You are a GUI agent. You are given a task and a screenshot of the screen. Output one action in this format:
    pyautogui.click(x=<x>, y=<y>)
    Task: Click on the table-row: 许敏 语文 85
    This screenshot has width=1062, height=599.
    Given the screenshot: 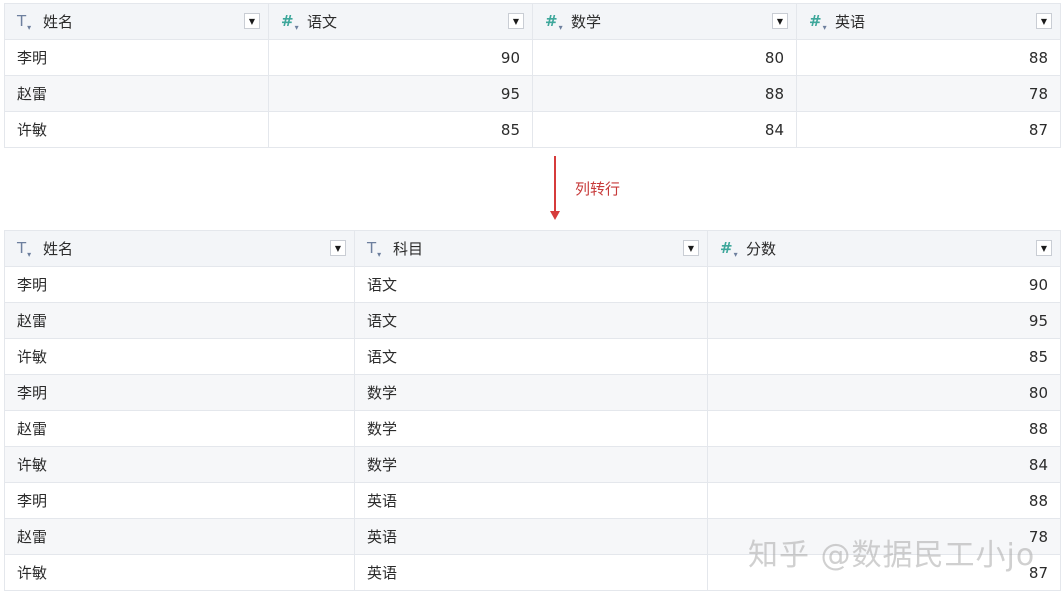 What is the action you would take?
    pyautogui.click(x=532, y=356)
    